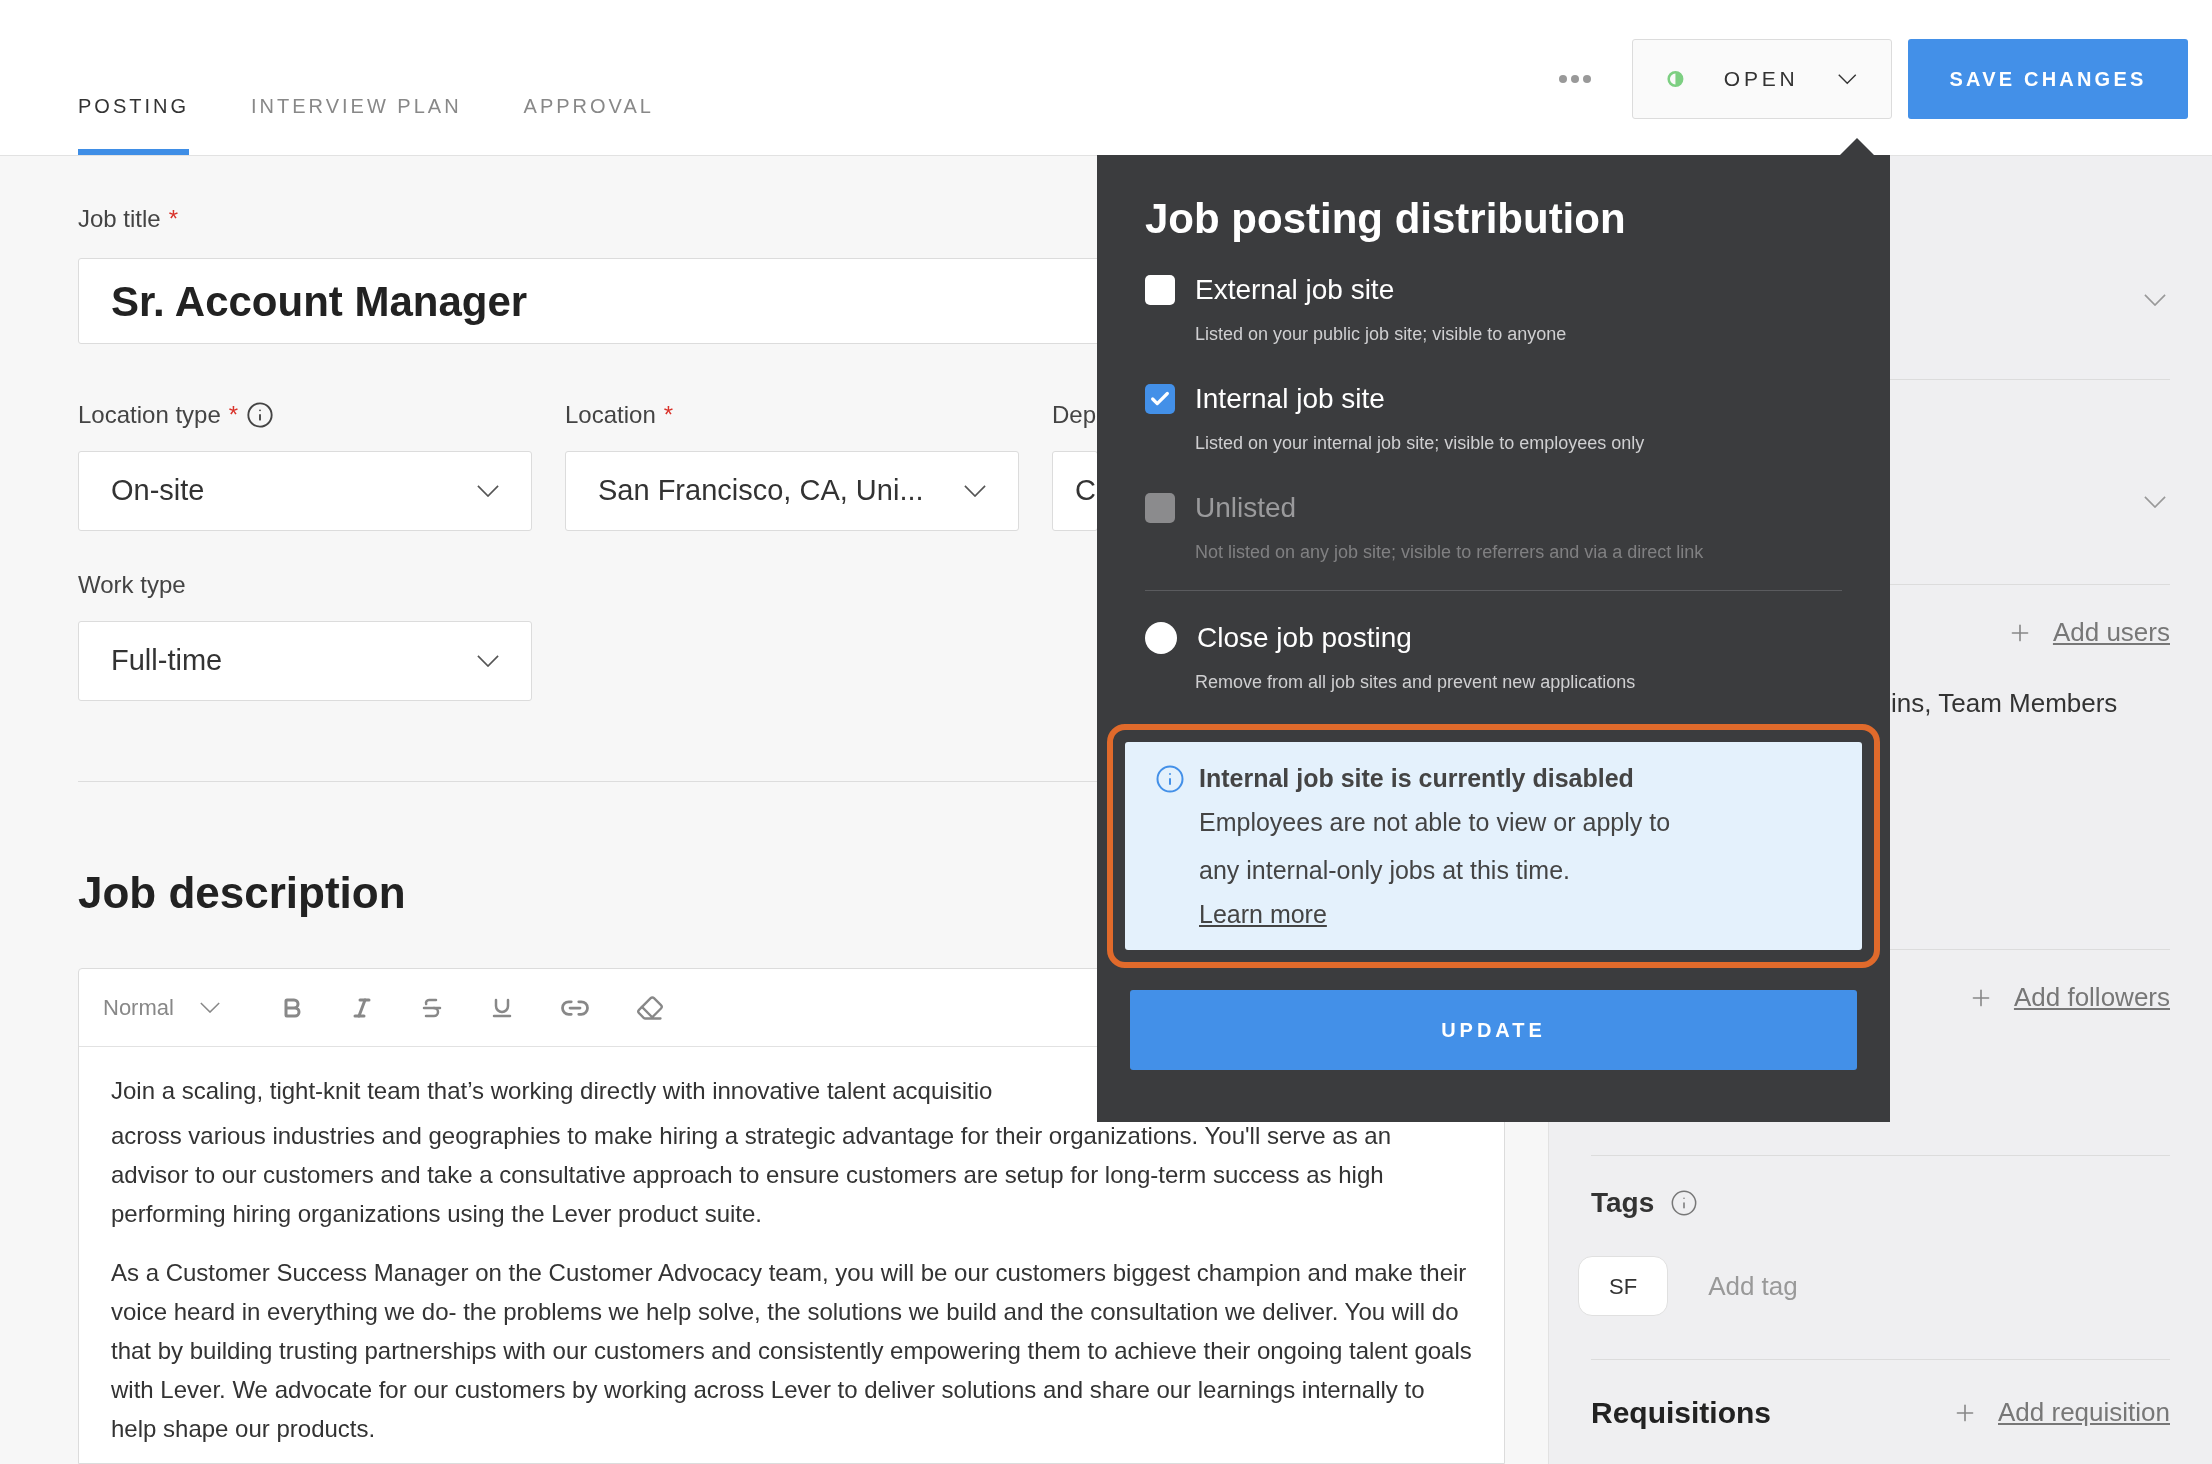 This screenshot has height=1464, width=2212. Describe the element at coordinates (1575, 78) in the screenshot. I see `more-icon` at that location.